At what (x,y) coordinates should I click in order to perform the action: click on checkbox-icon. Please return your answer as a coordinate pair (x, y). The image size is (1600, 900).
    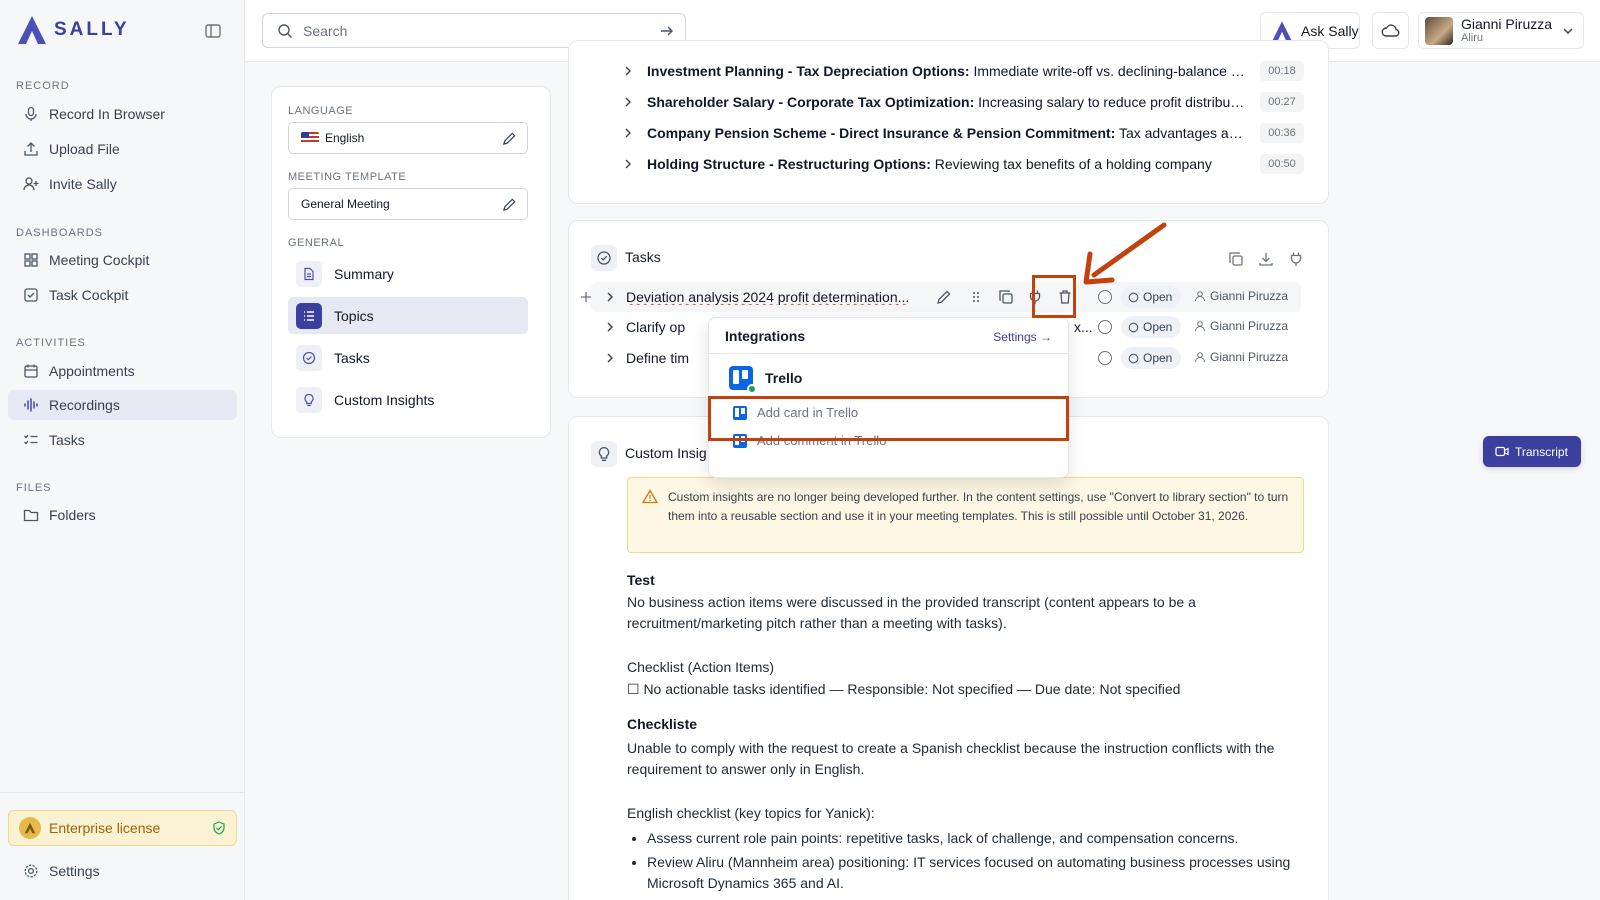
    Looking at the image, I should click on (31, 295).